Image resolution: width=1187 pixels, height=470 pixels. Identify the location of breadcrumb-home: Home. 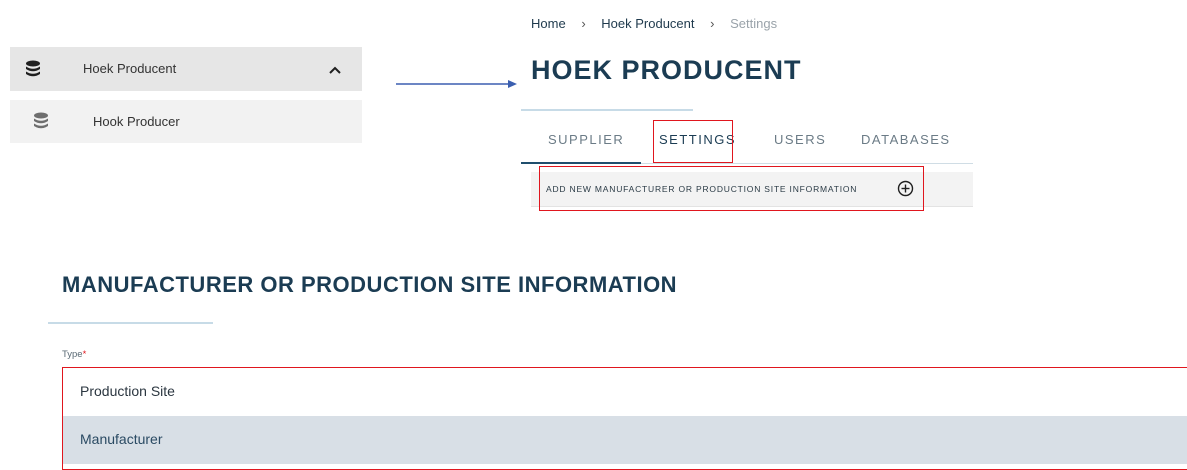
(548, 23).